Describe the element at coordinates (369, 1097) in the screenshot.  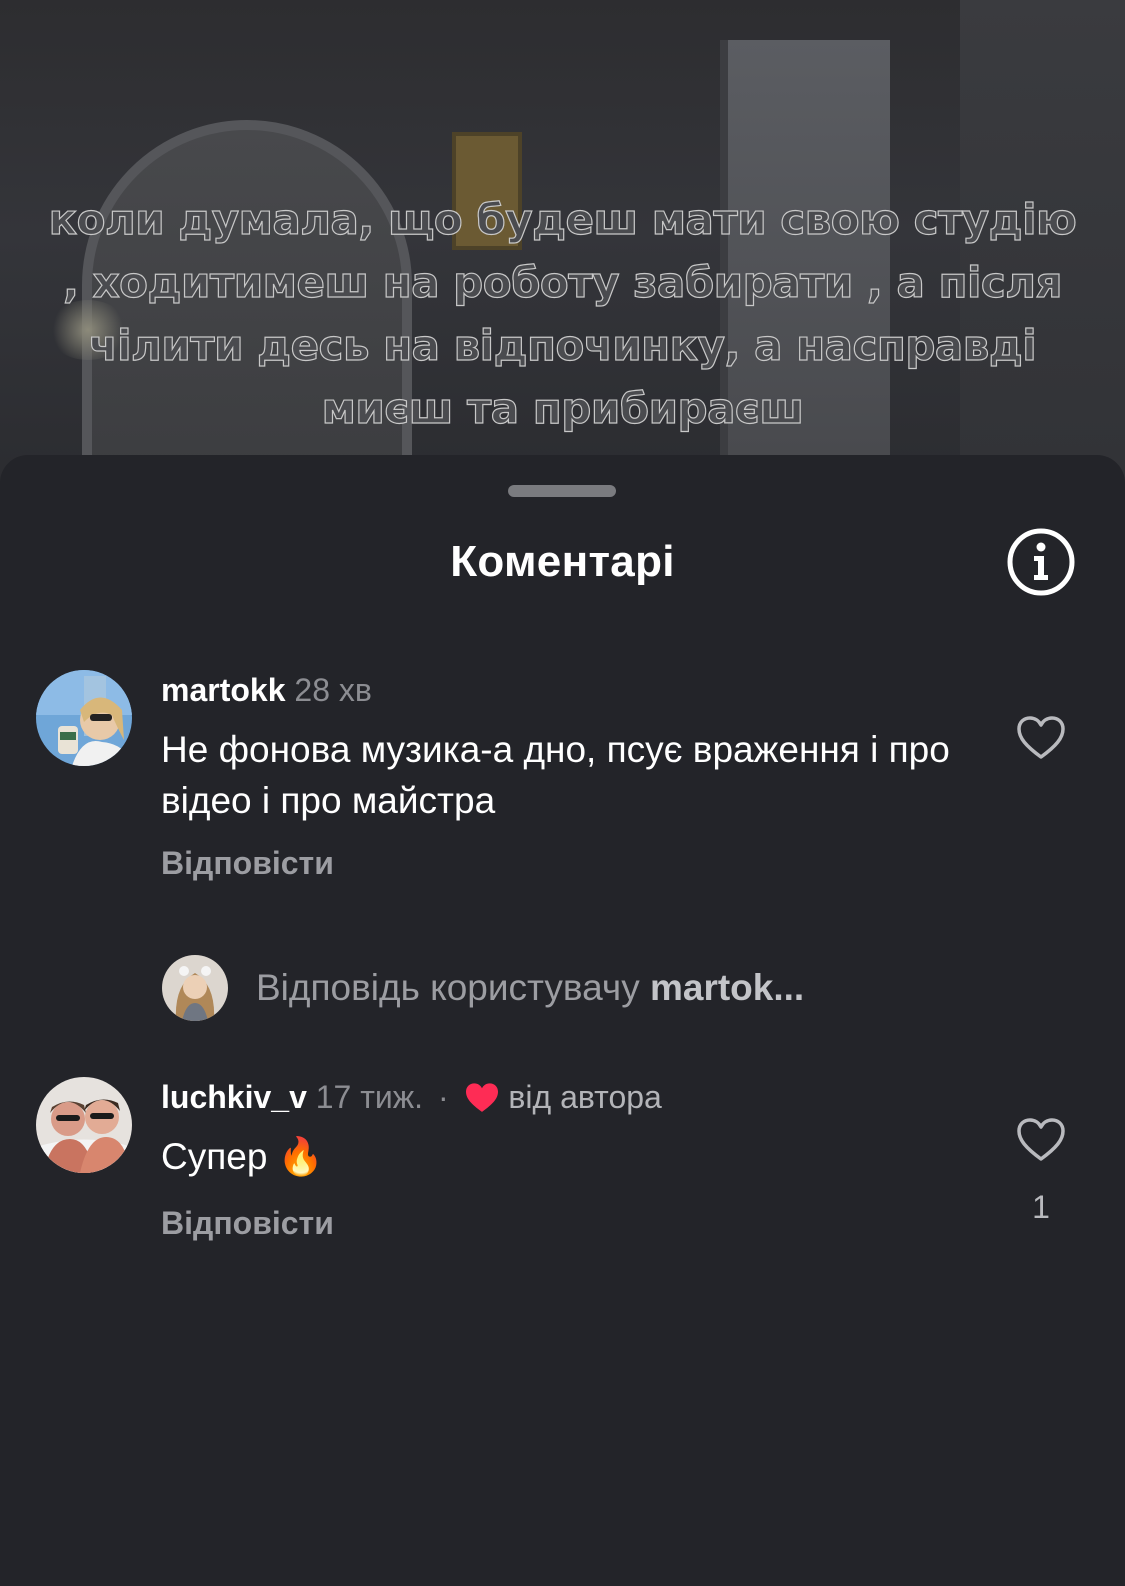
I see `comment-time: 17 тиж.` at that location.